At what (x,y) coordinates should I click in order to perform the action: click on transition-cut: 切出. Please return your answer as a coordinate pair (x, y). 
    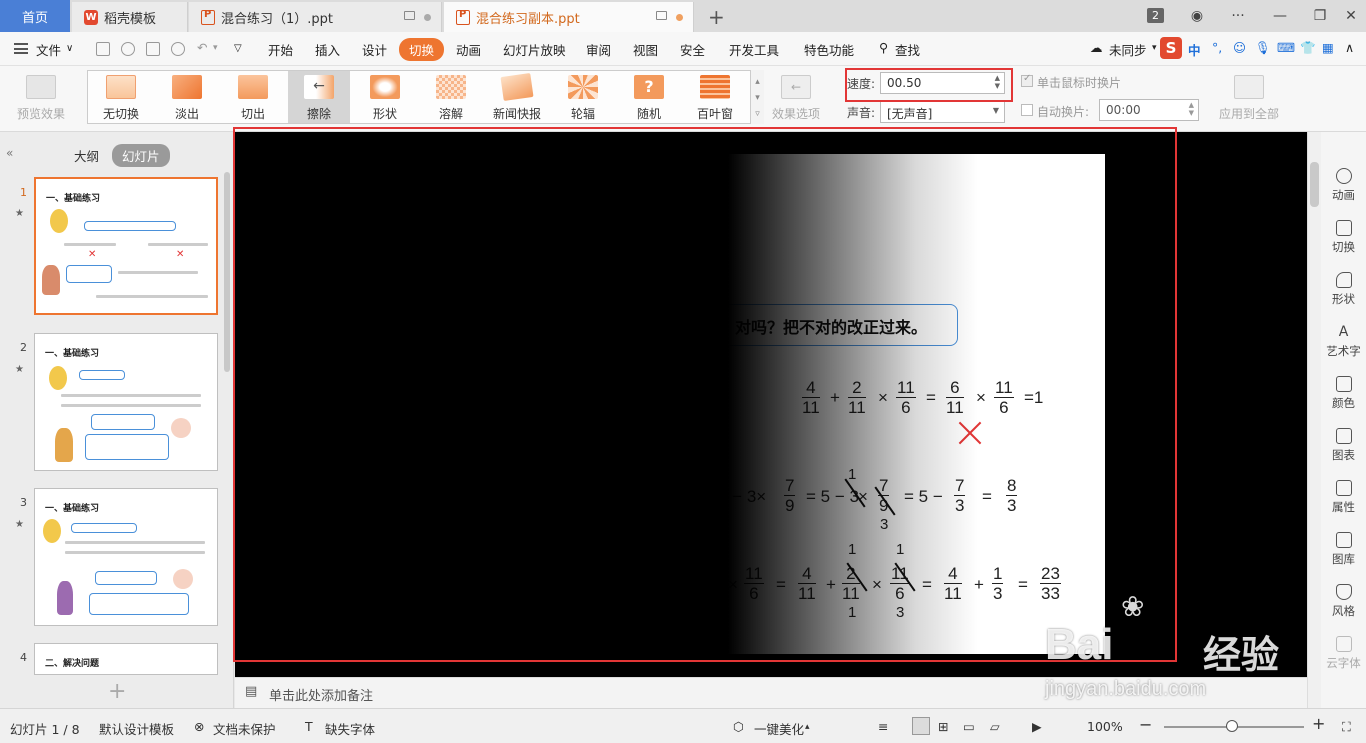
    Looking at the image, I should click on (253, 97).